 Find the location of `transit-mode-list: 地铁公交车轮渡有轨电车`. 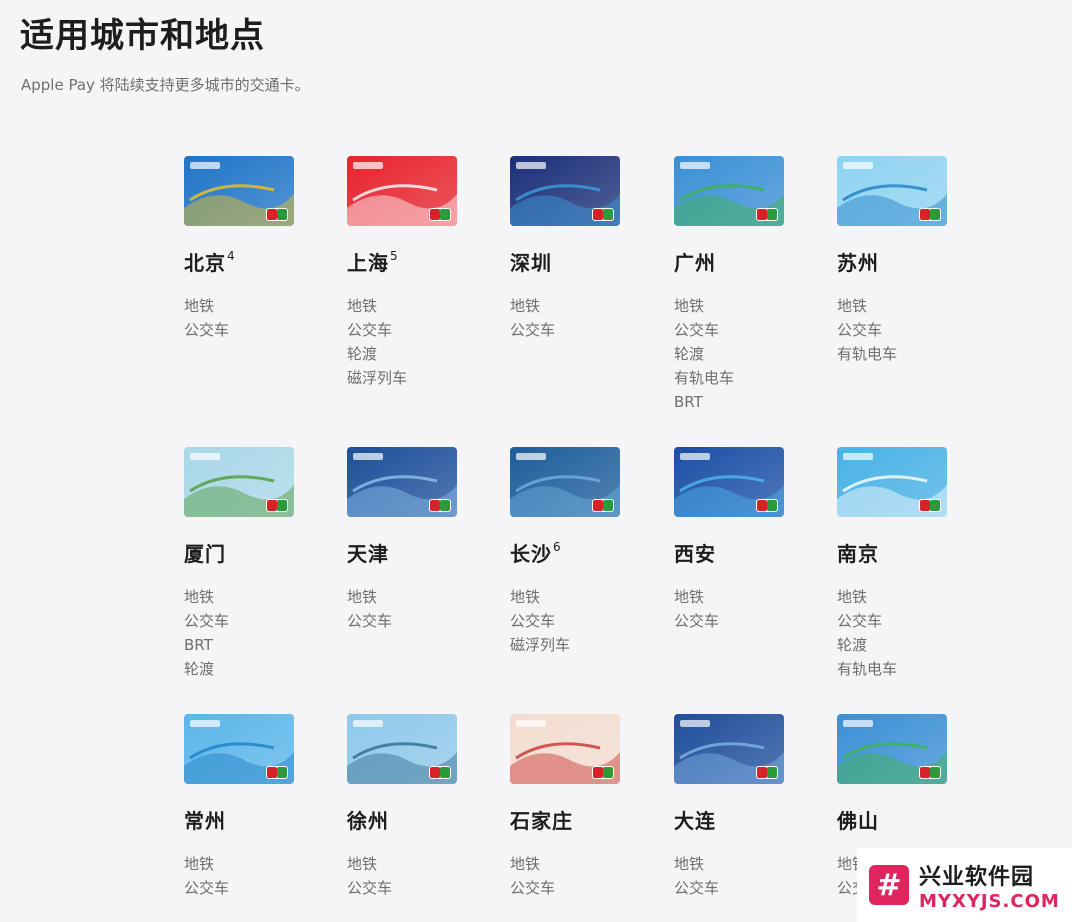

transit-mode-list: 地铁公交车轮渡有轨电车 is located at coordinates (912, 633).